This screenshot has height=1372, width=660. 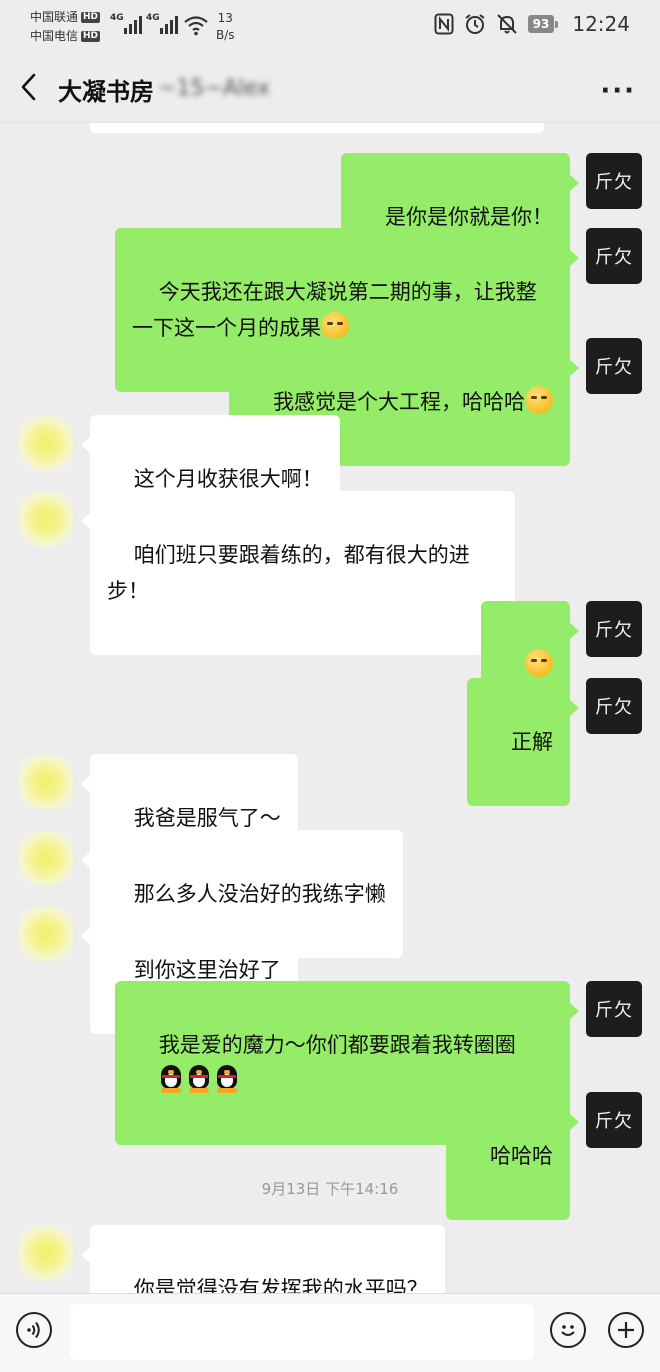 What do you see at coordinates (288, 573) in the screenshot?
I see `message-text: 咱们班只要跟着练的，都有很大的进步！` at bounding box center [288, 573].